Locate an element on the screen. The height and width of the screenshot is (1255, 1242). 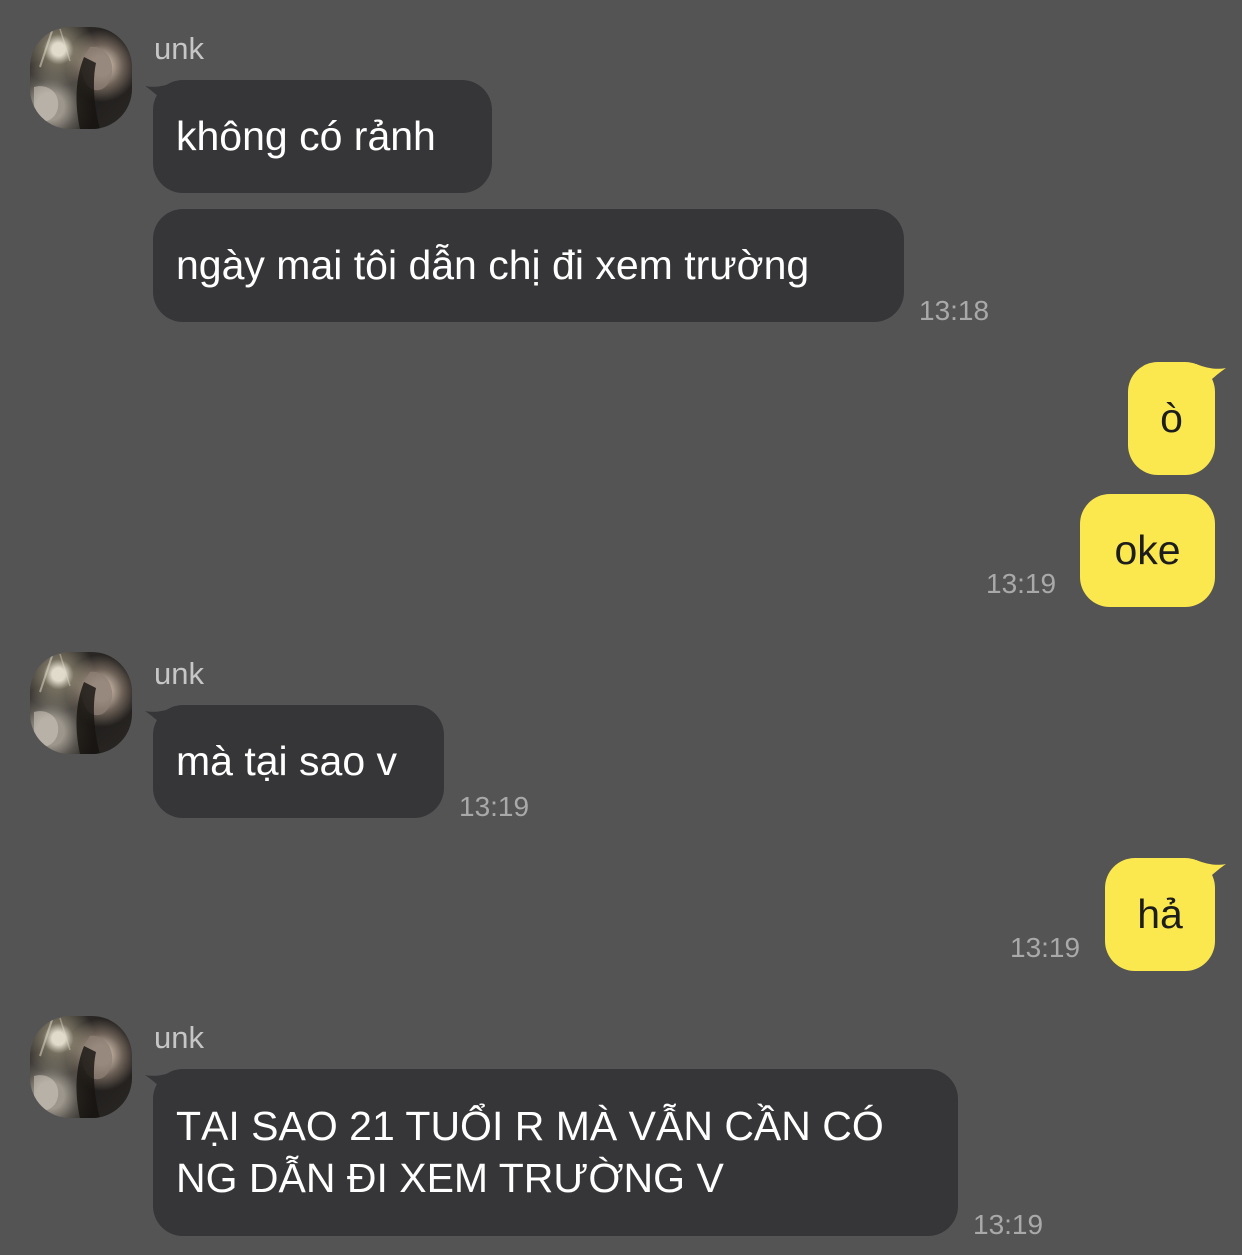
message-text: hả is located at coordinates (1160, 914).